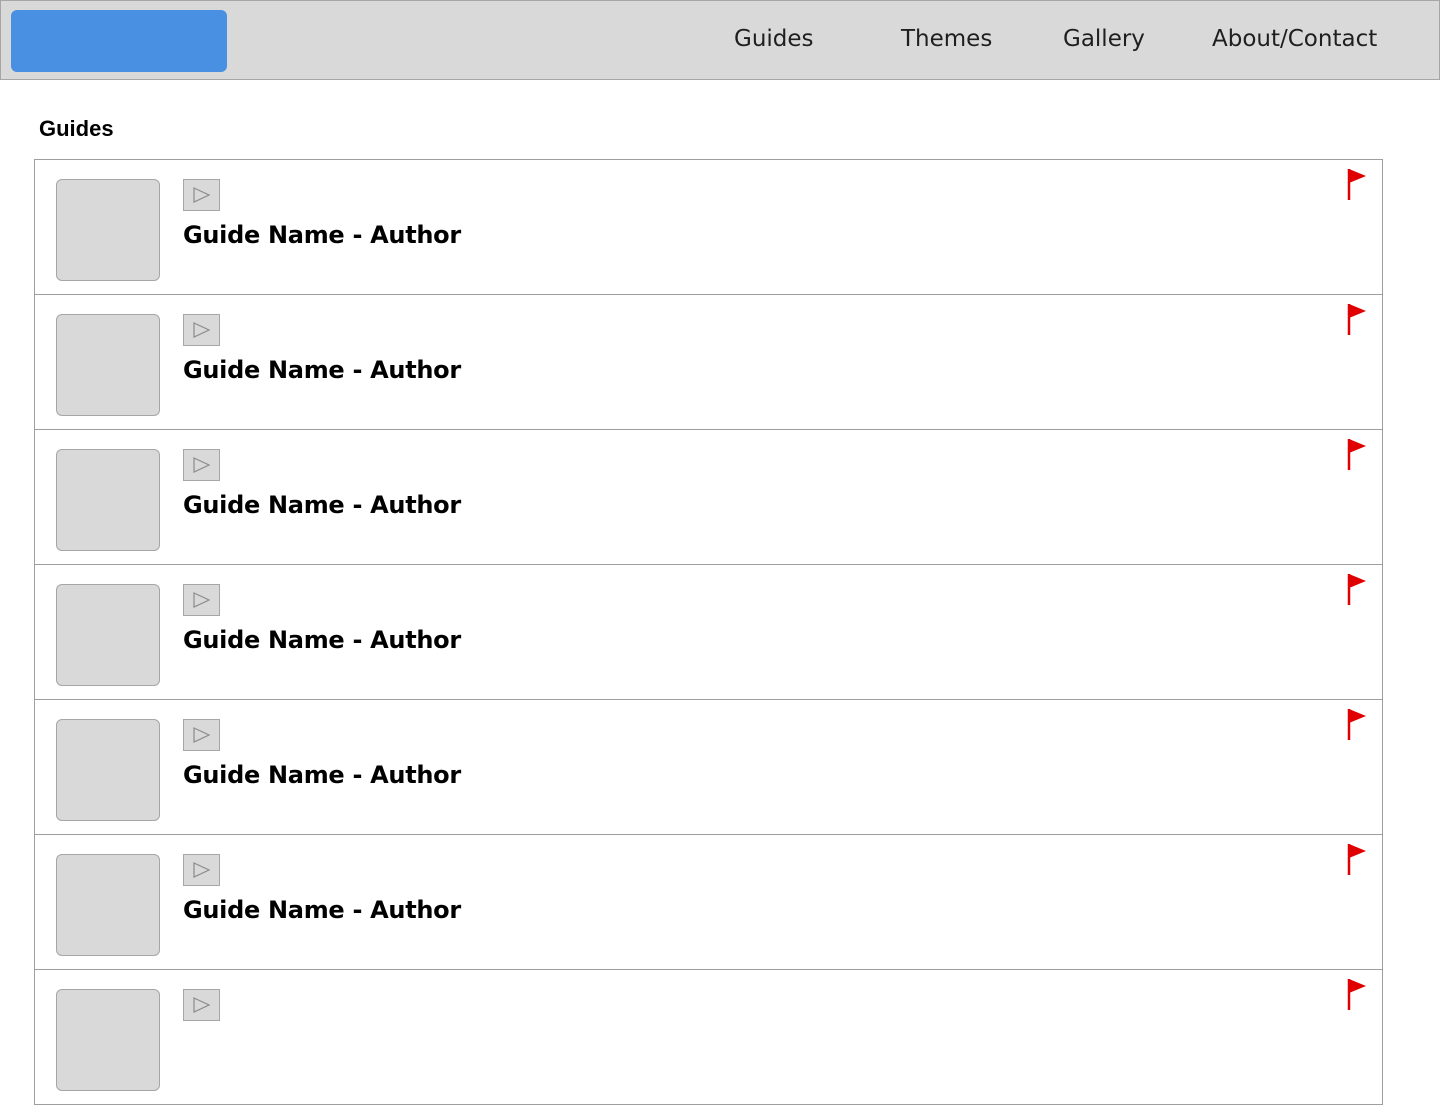  What do you see at coordinates (1104, 39) in the screenshot?
I see `nav-link-gallery: Gallery` at bounding box center [1104, 39].